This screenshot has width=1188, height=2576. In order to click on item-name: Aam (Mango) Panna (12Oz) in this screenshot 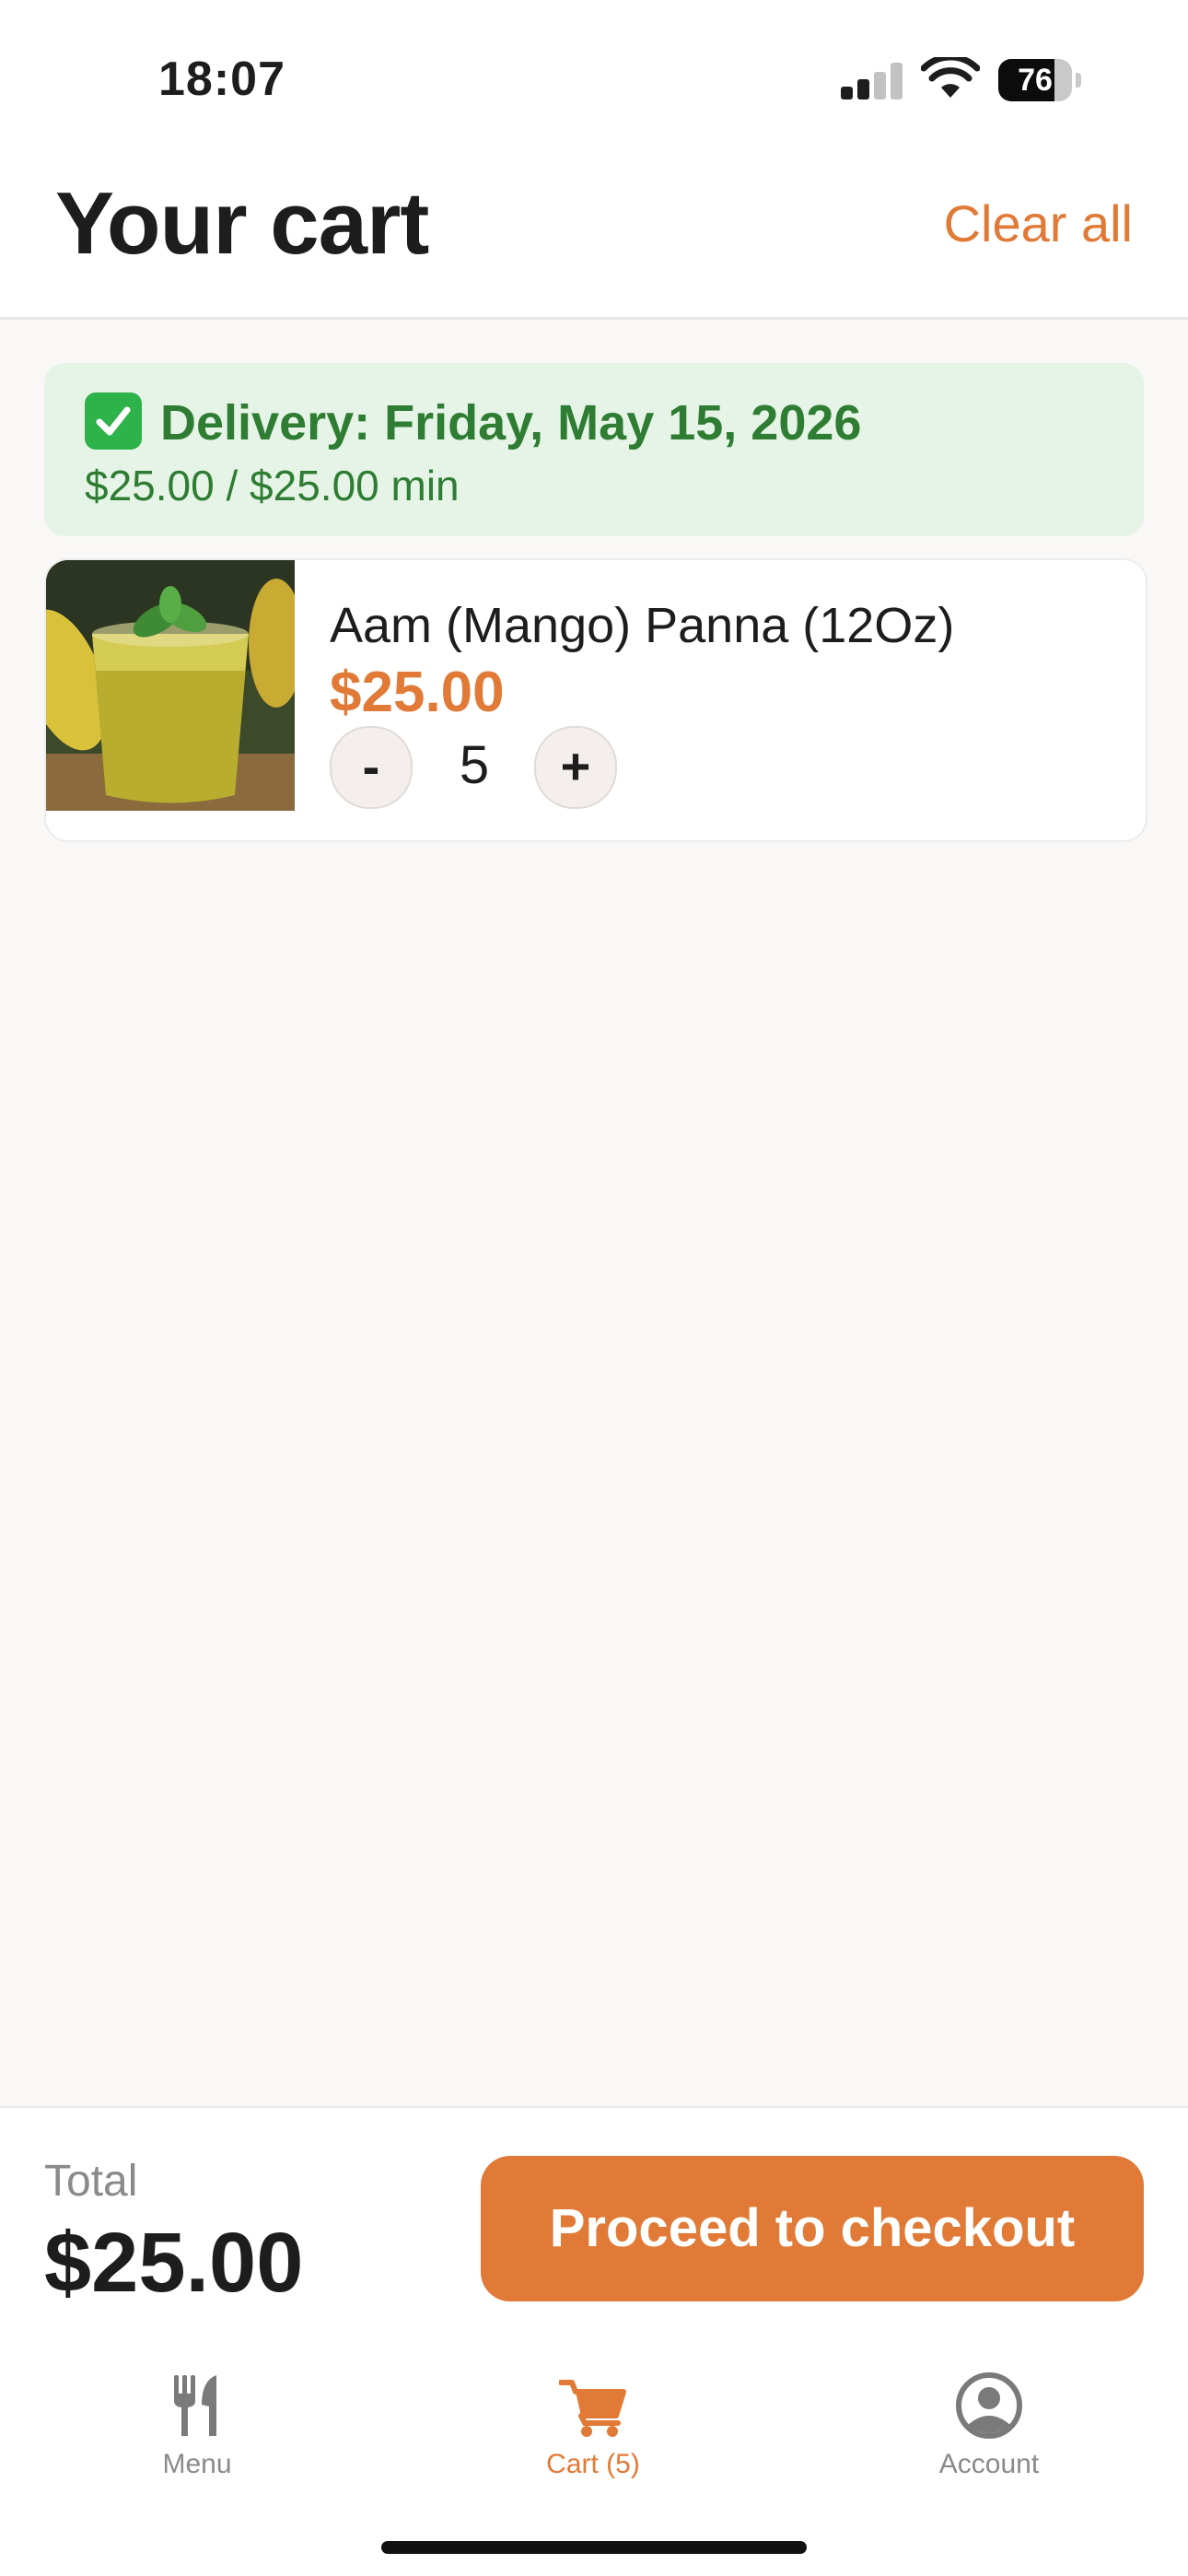, I will do `click(642, 625)`.